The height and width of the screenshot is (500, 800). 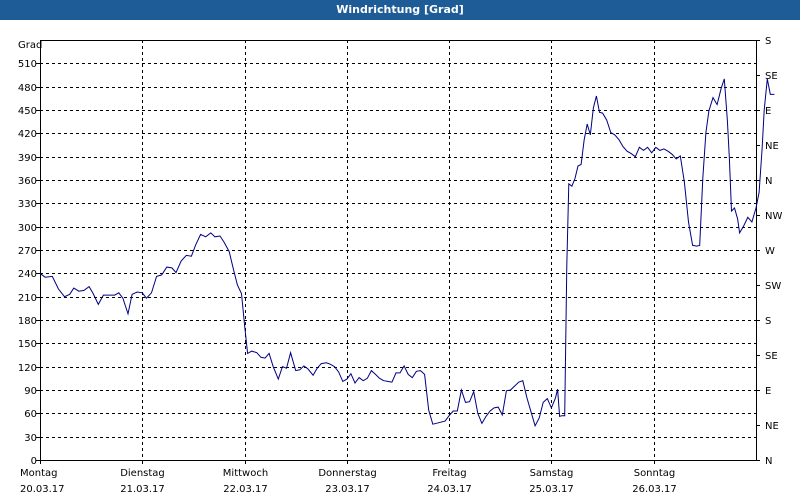 I want to click on x-tick-date: 26.03.17, so click(x=654, y=489).